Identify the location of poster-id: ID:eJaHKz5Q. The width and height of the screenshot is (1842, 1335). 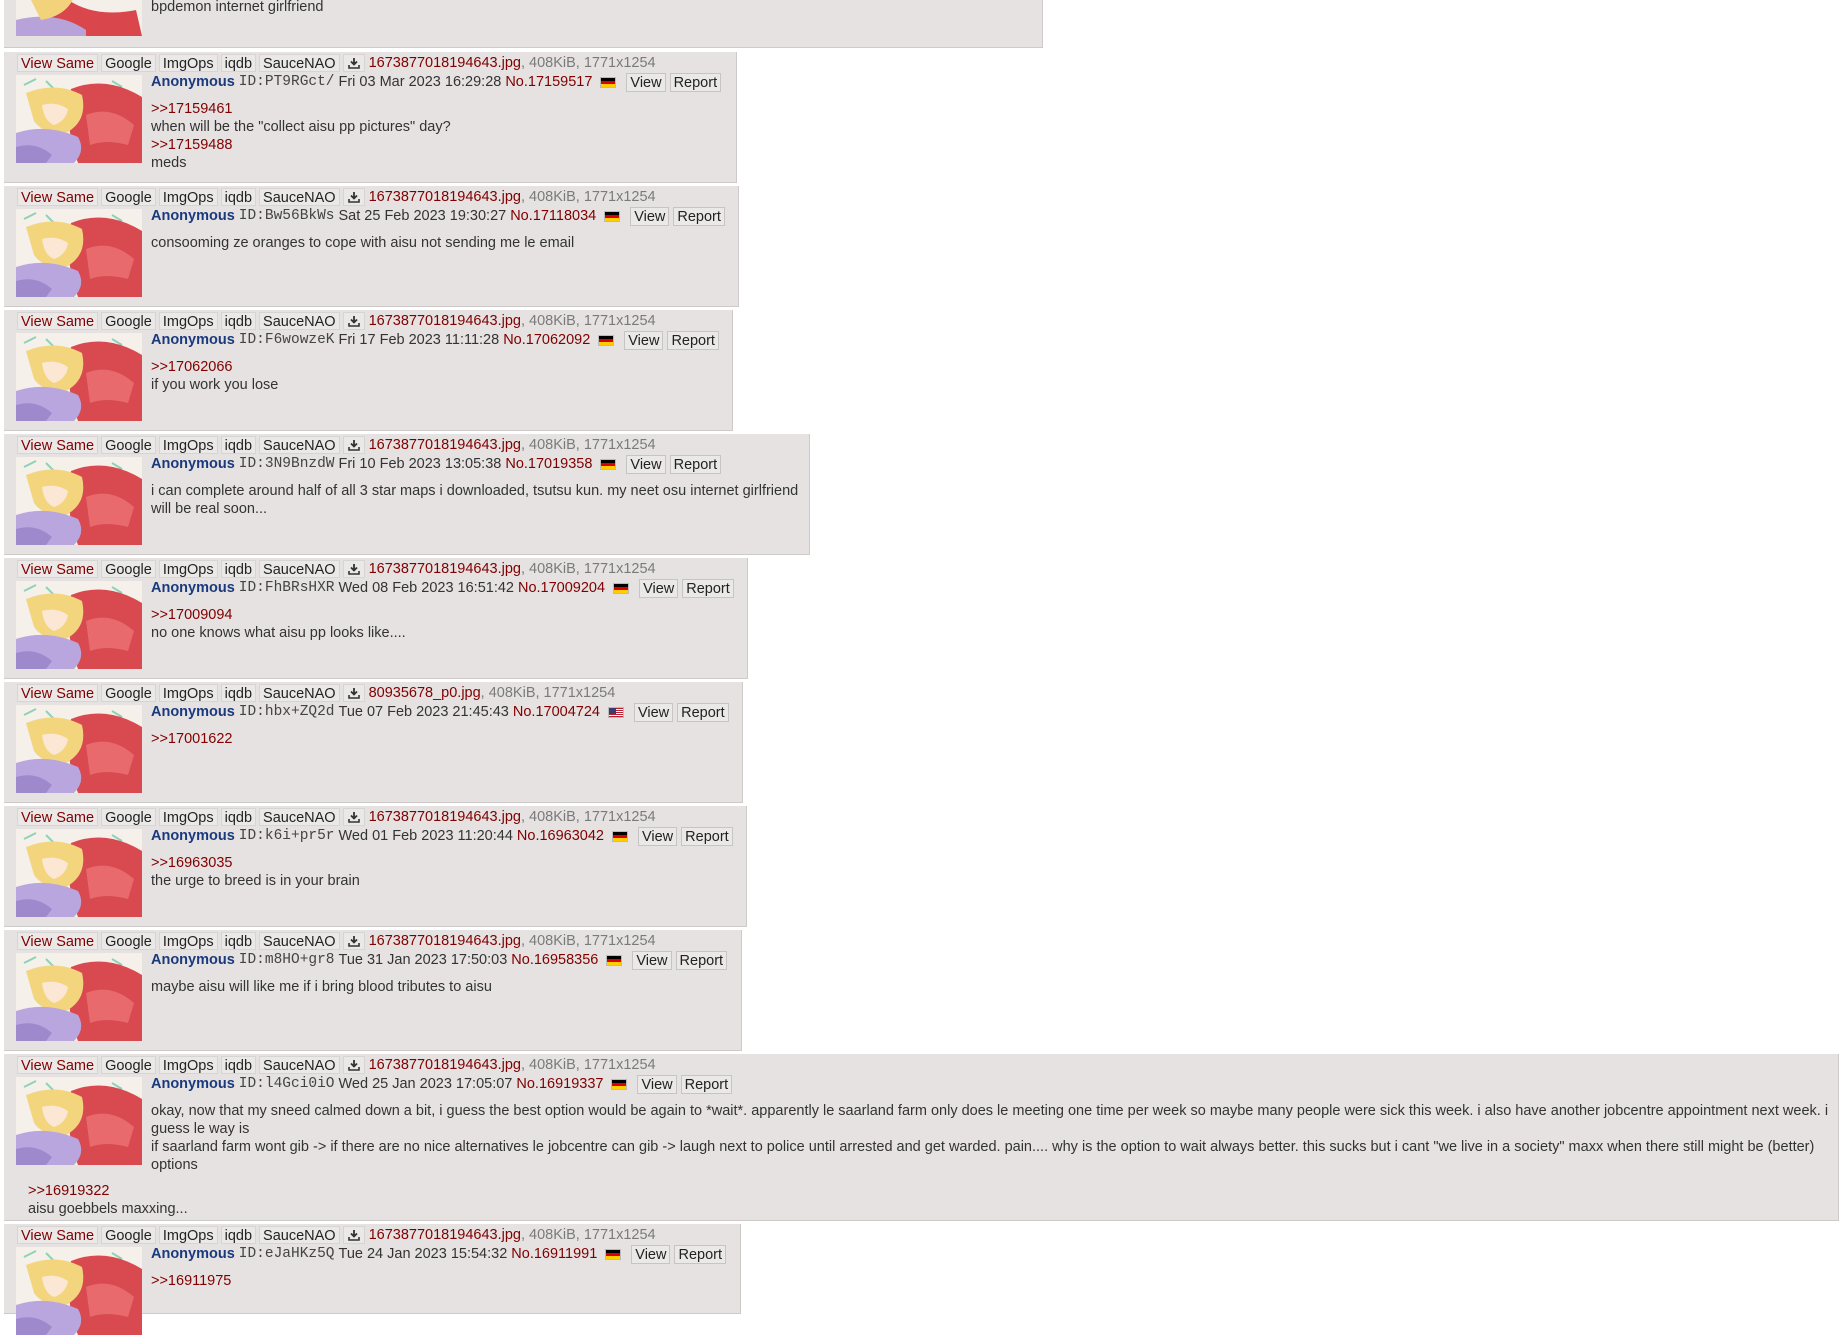
(287, 1254).